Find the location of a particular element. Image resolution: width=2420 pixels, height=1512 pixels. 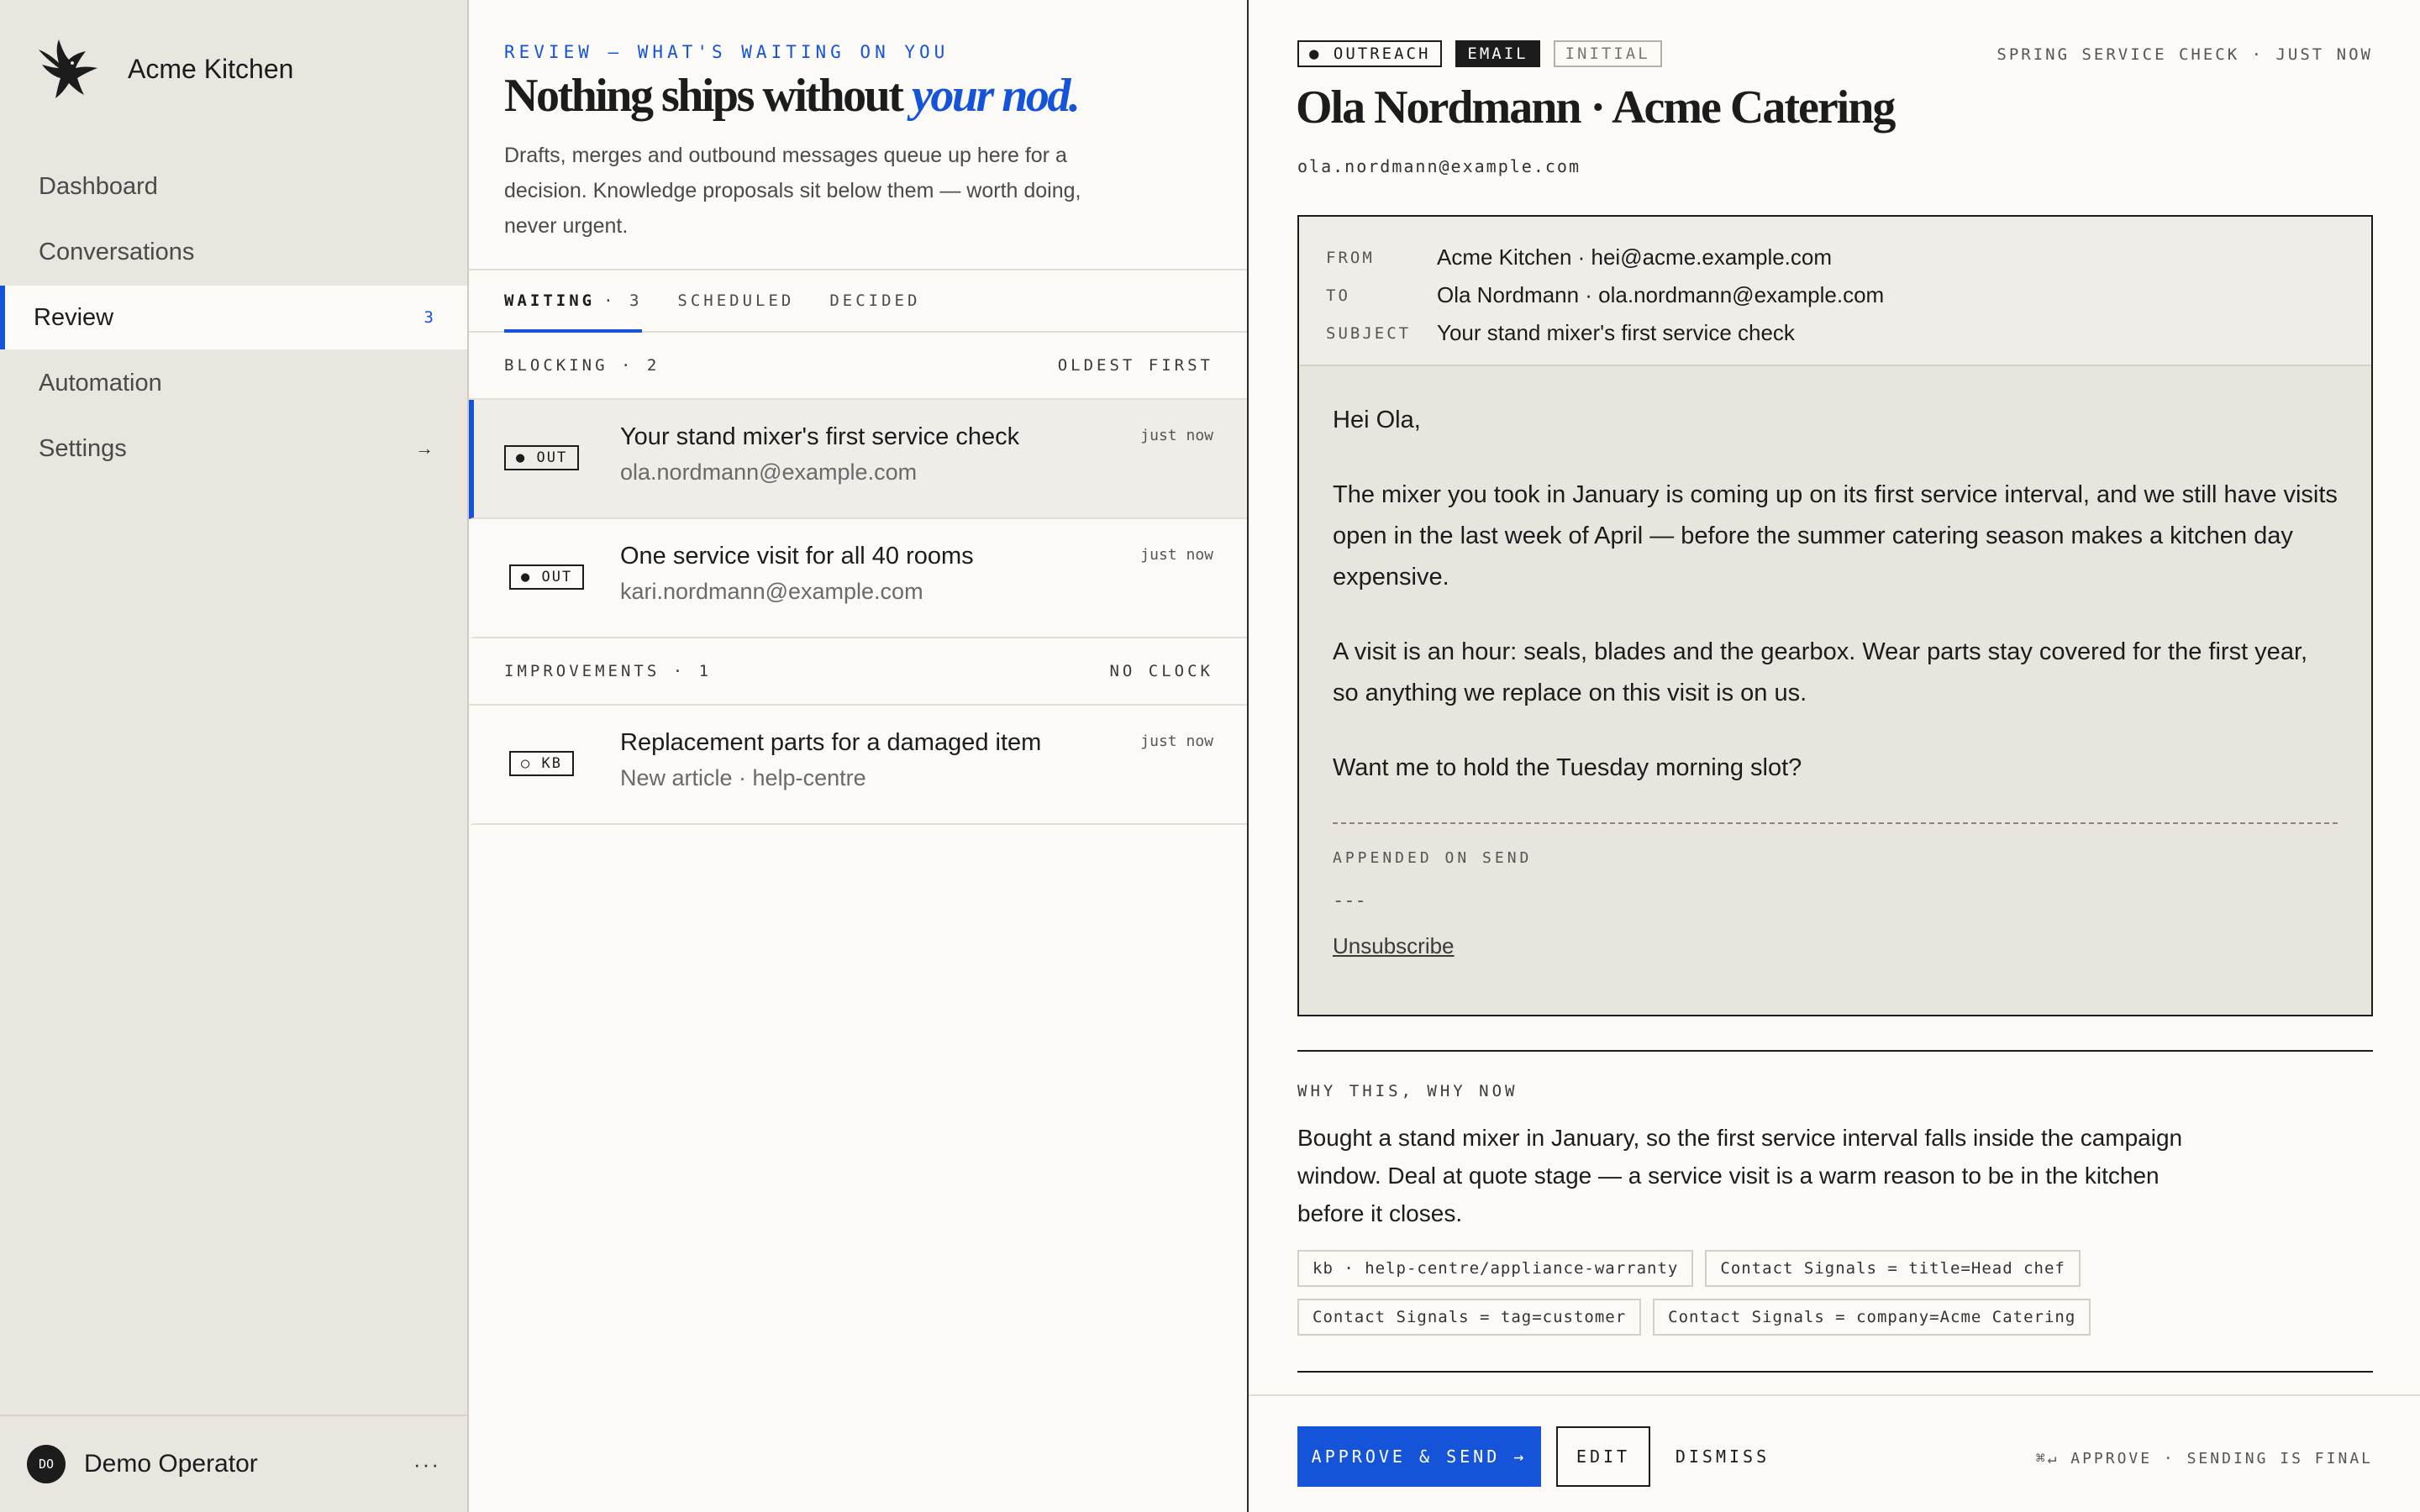

item-subtitle: ola.nordmann@example.com is located at coordinates (769, 472).